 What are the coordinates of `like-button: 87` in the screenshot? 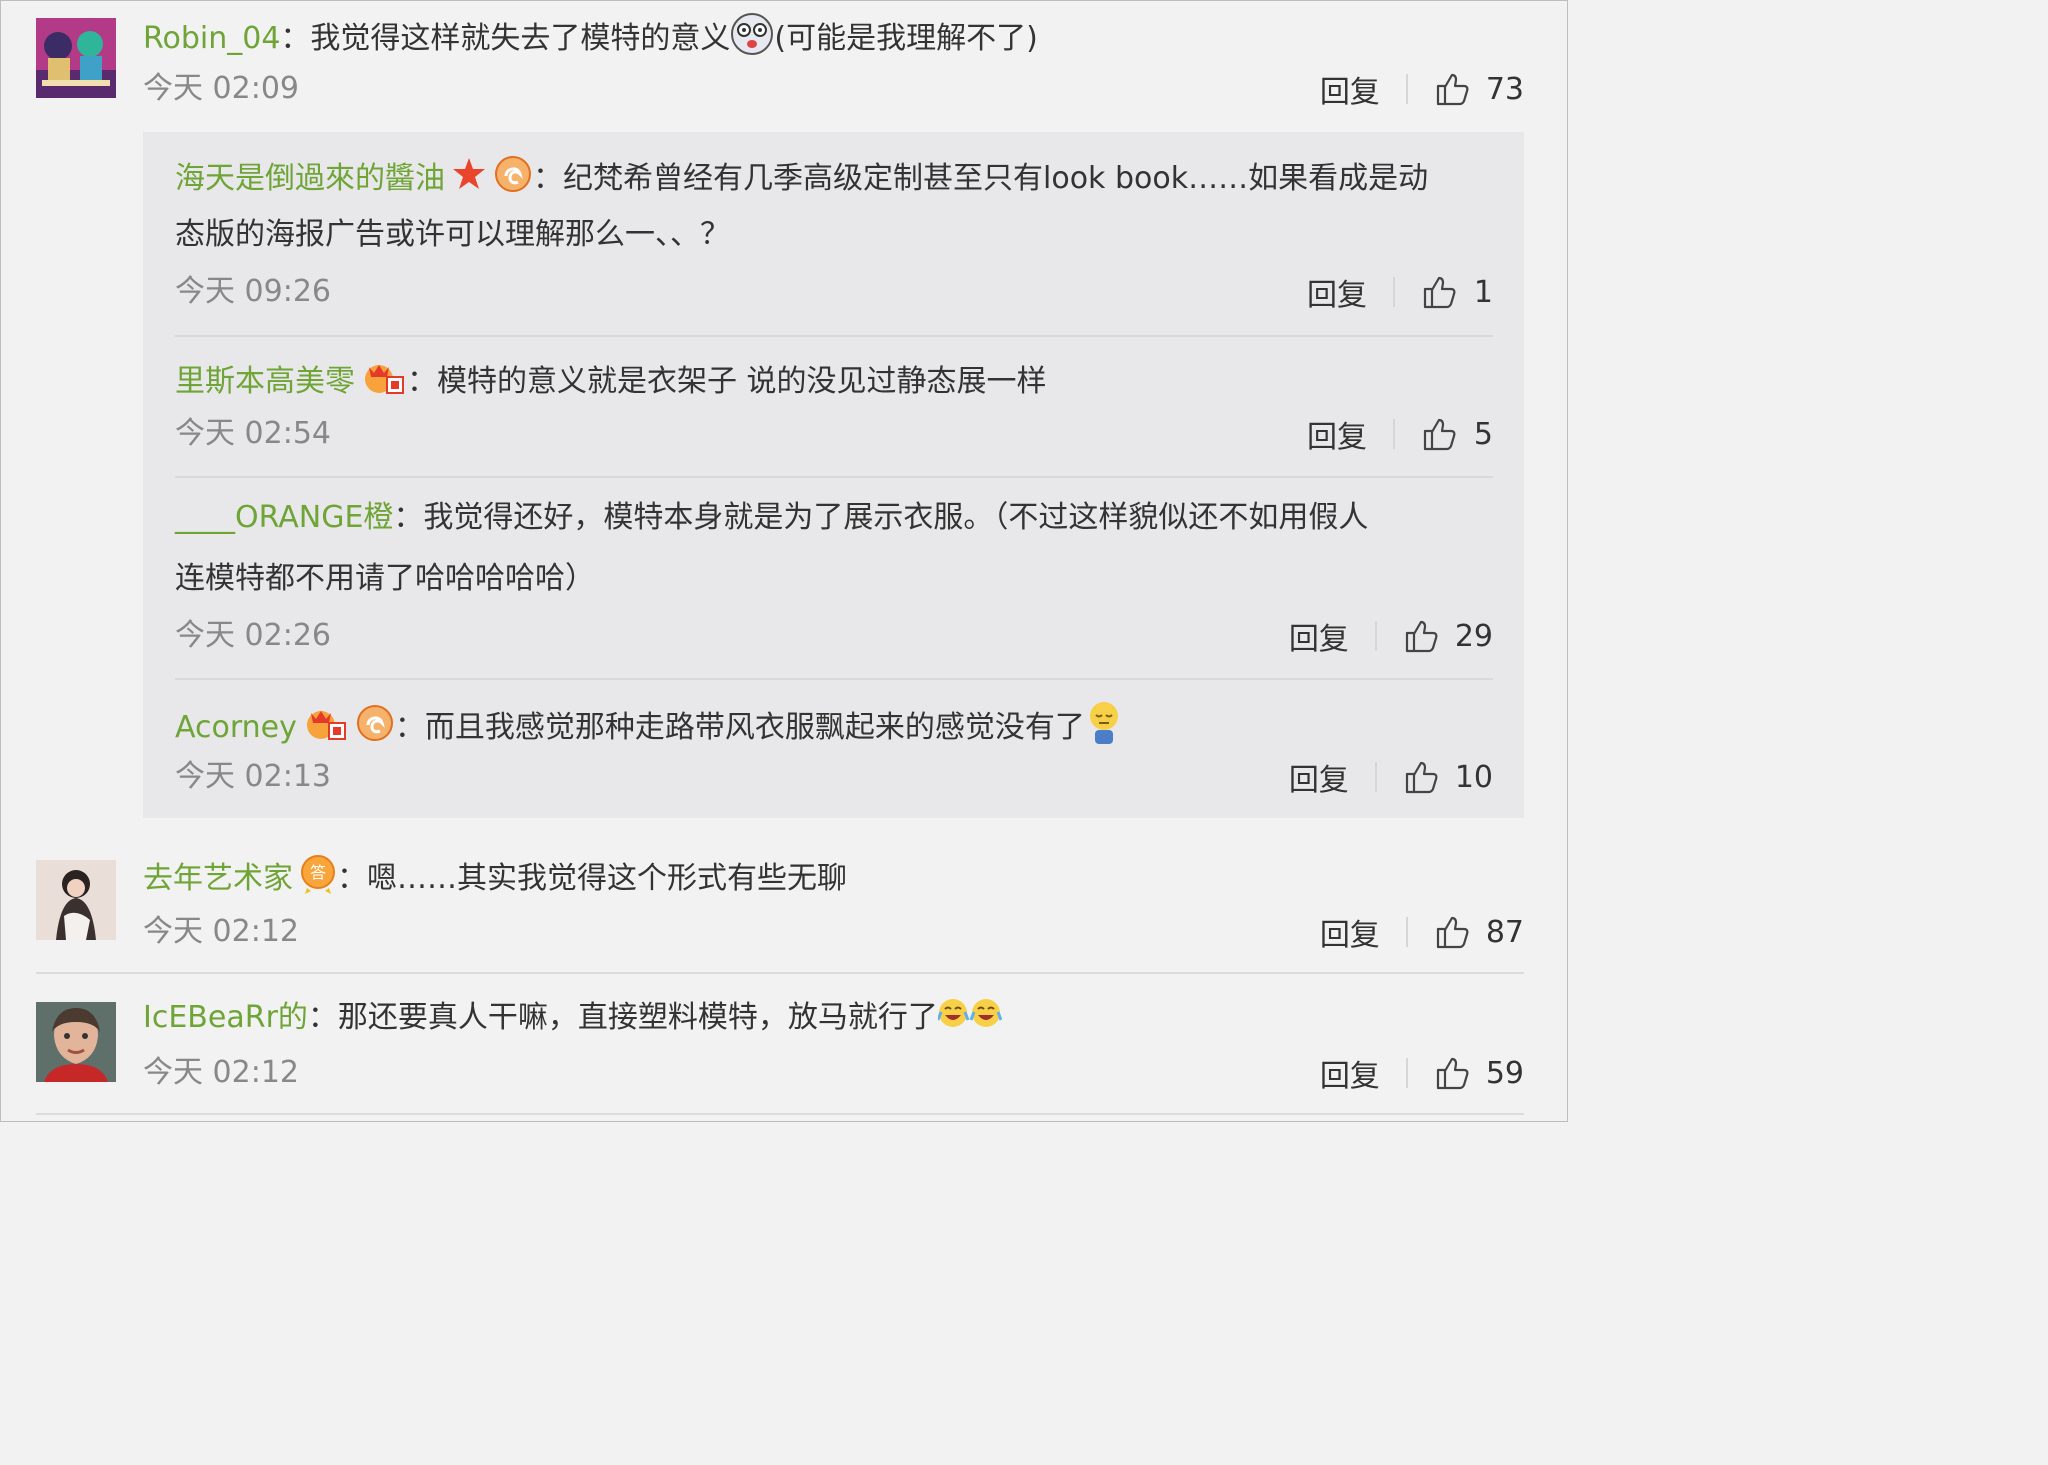 It's located at (1479, 932).